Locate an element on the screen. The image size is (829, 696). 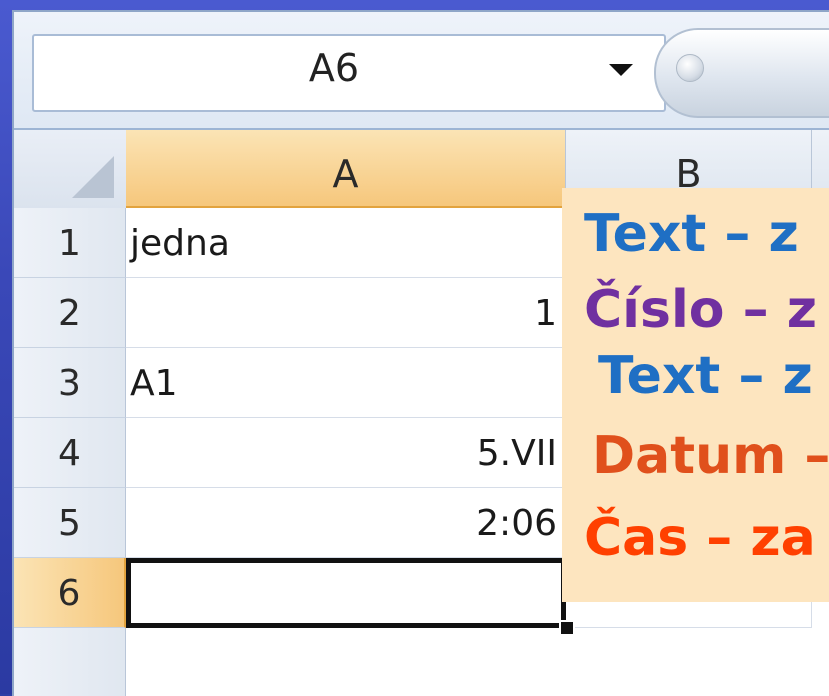
annotation-line: Čas – za is located at coordinates (700, 538).